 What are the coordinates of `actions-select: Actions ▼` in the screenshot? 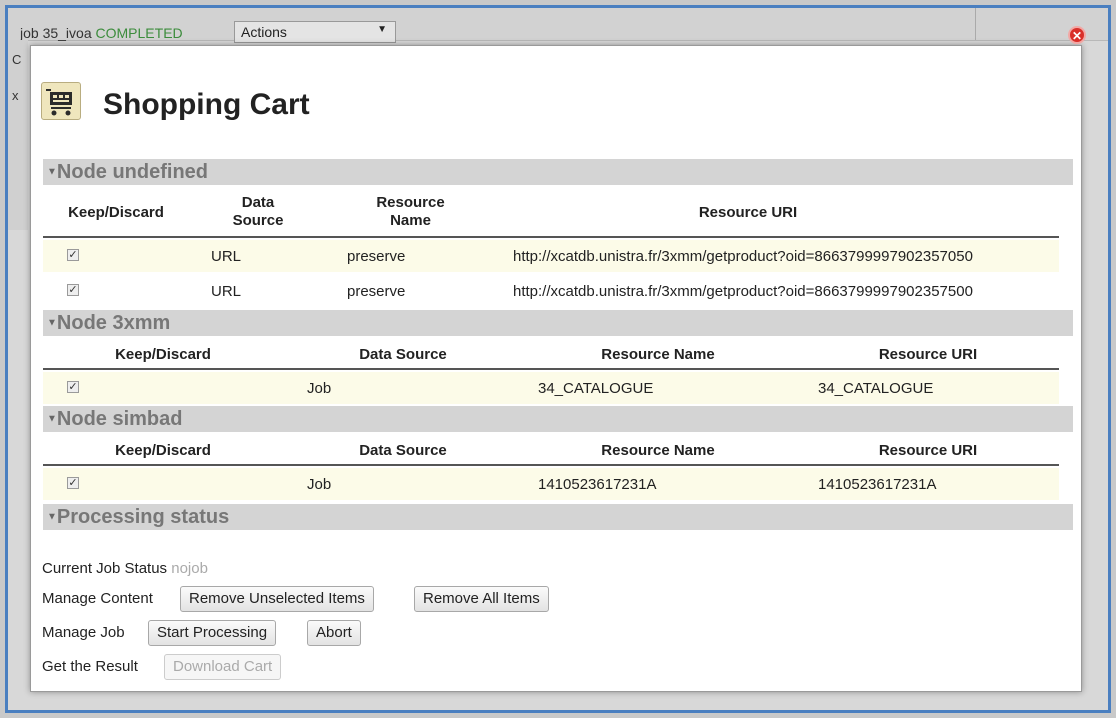 It's located at (315, 32).